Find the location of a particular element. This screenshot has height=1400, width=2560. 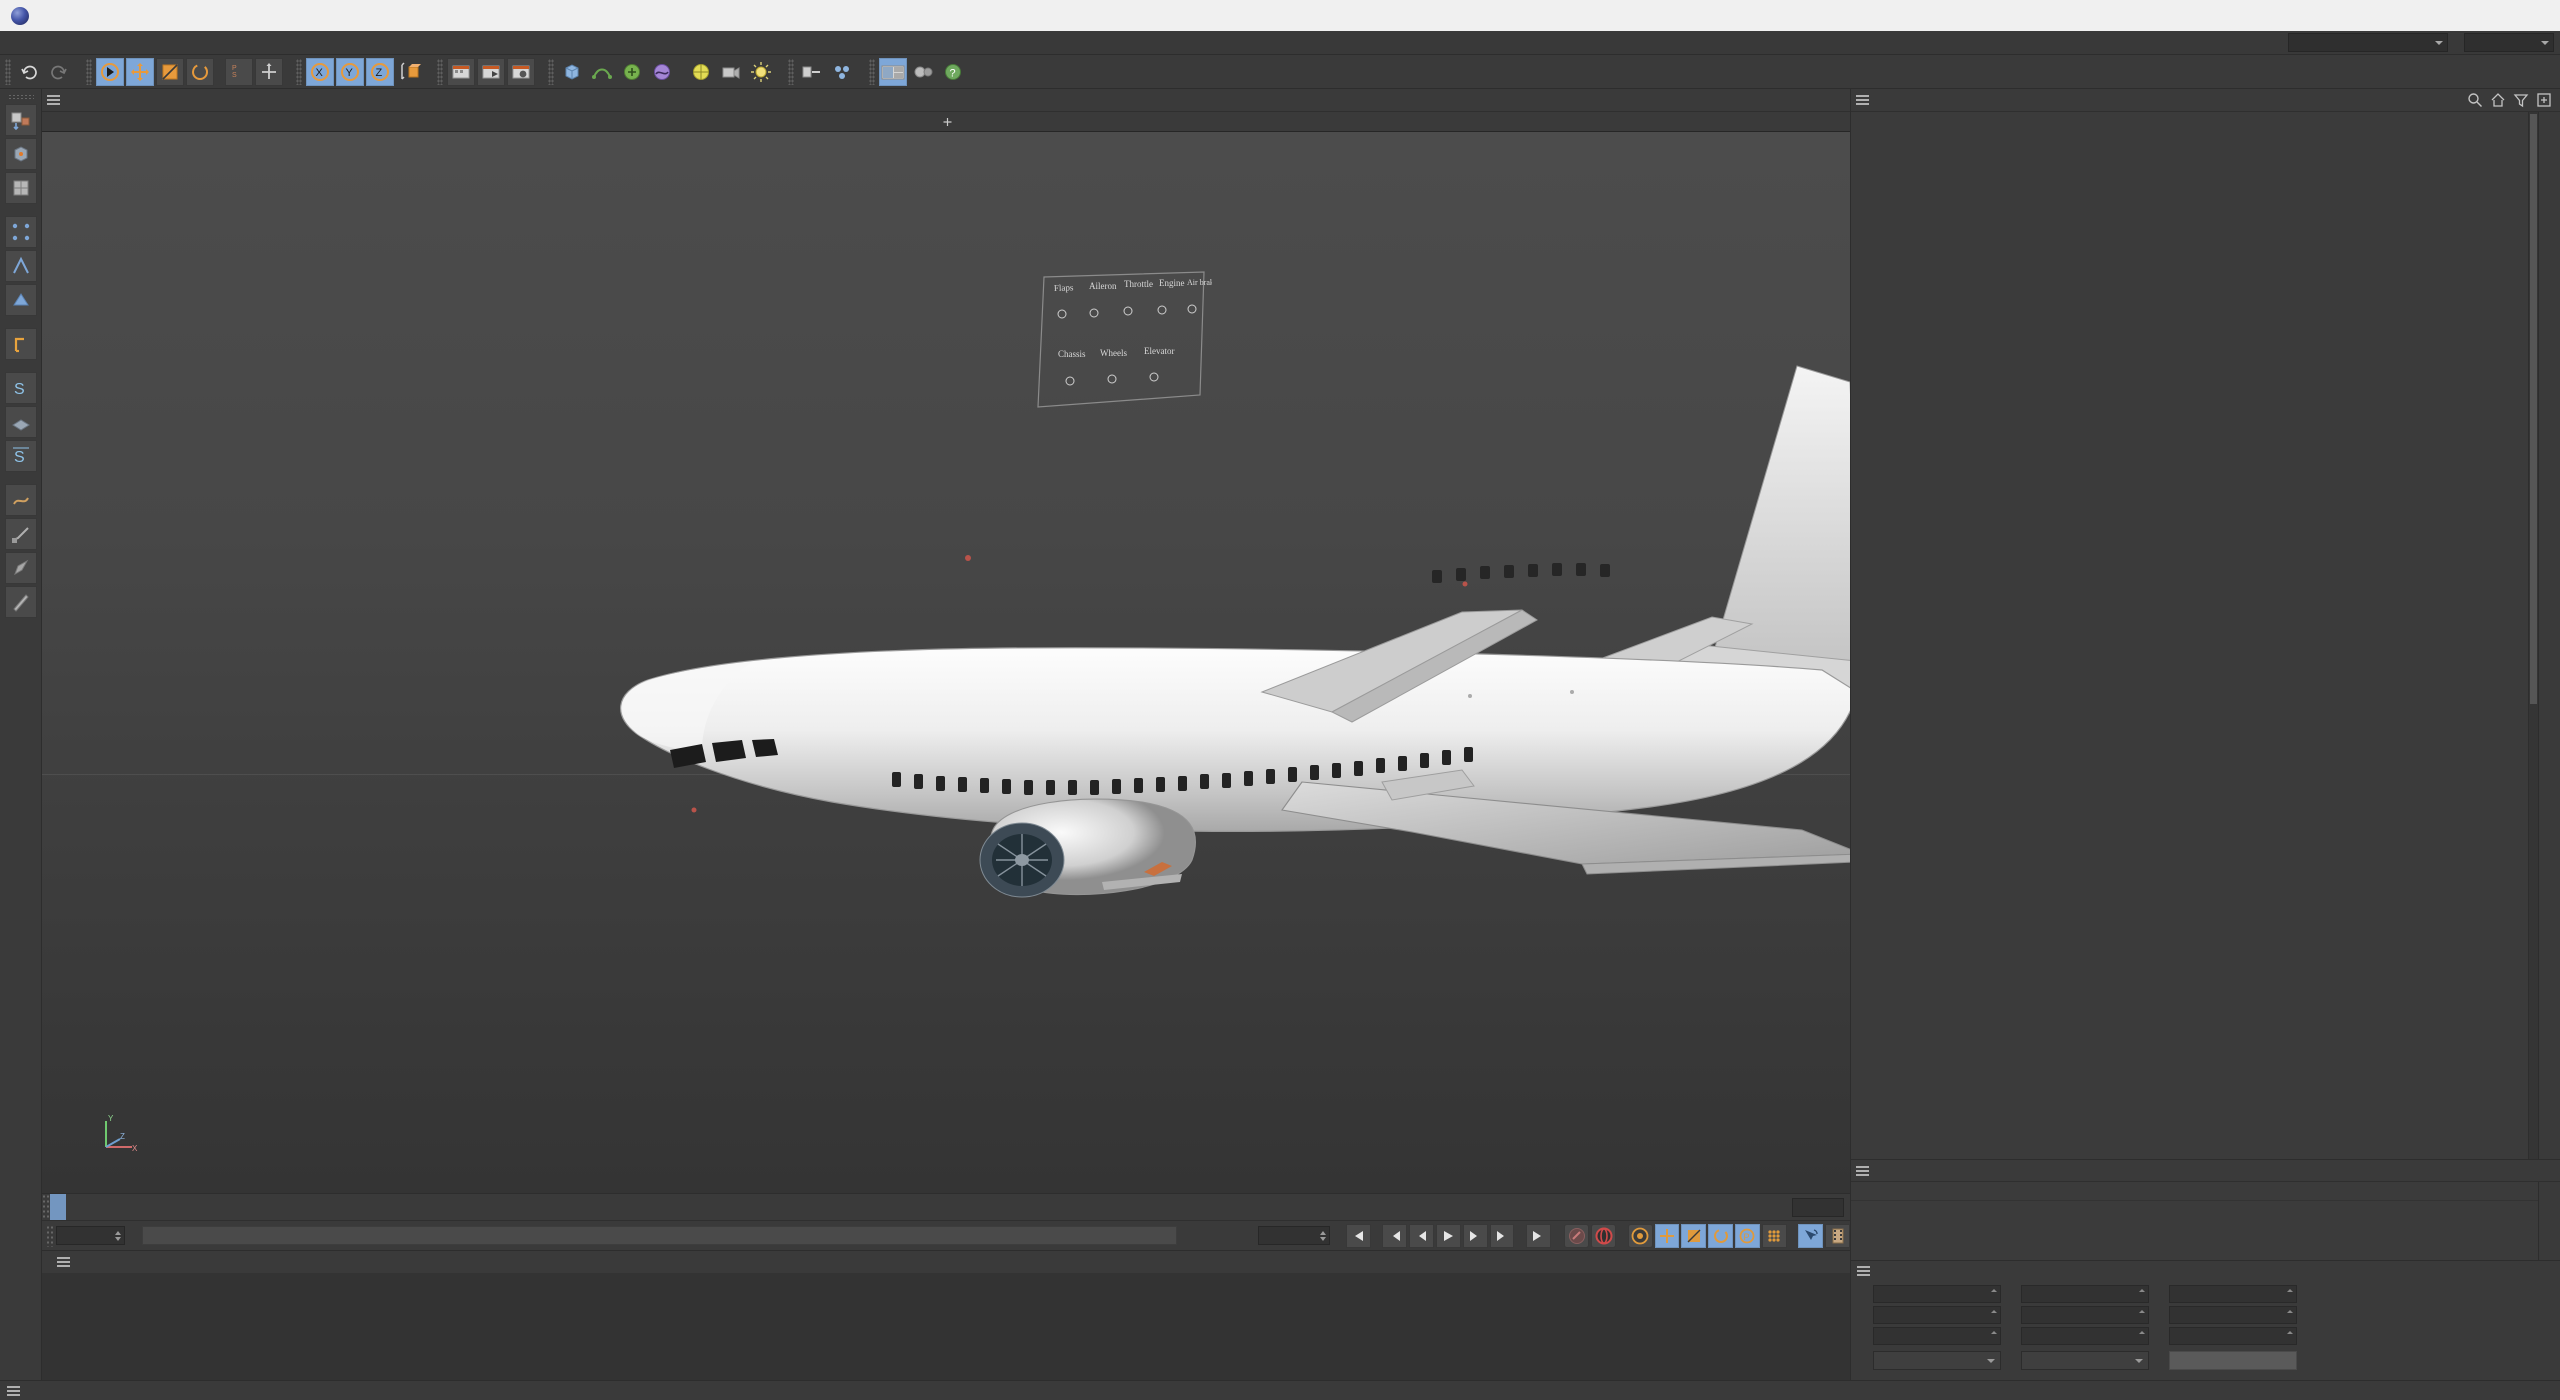

redo-button is located at coordinates (59, 72).